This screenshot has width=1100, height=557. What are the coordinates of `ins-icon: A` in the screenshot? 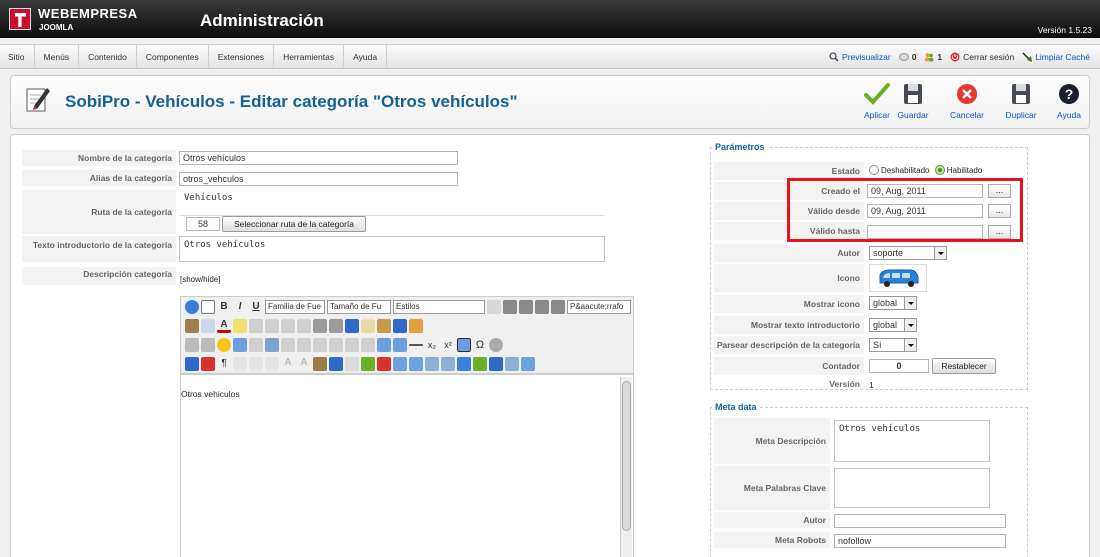 It's located at (304, 364).